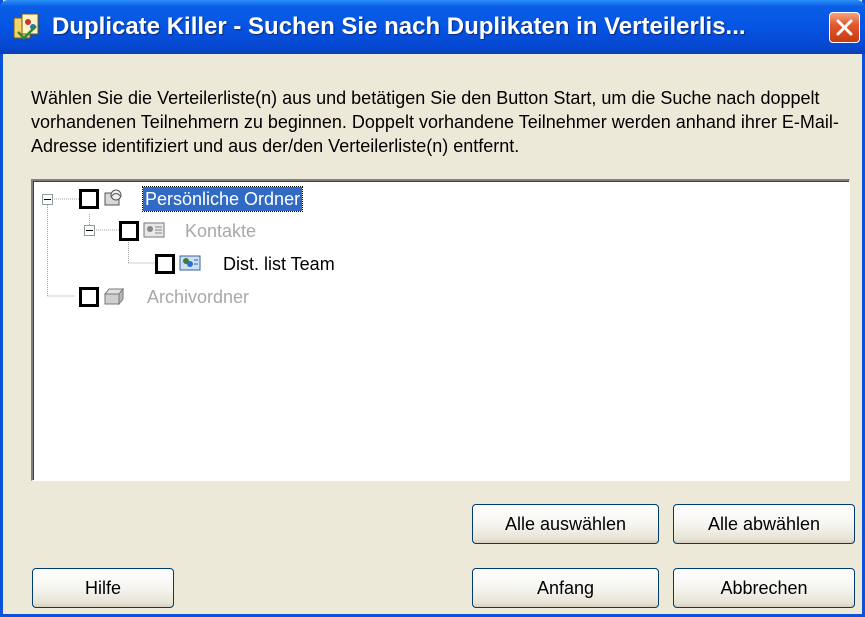  Describe the element at coordinates (764, 588) in the screenshot. I see `cancel-button: Abbrechen` at that location.